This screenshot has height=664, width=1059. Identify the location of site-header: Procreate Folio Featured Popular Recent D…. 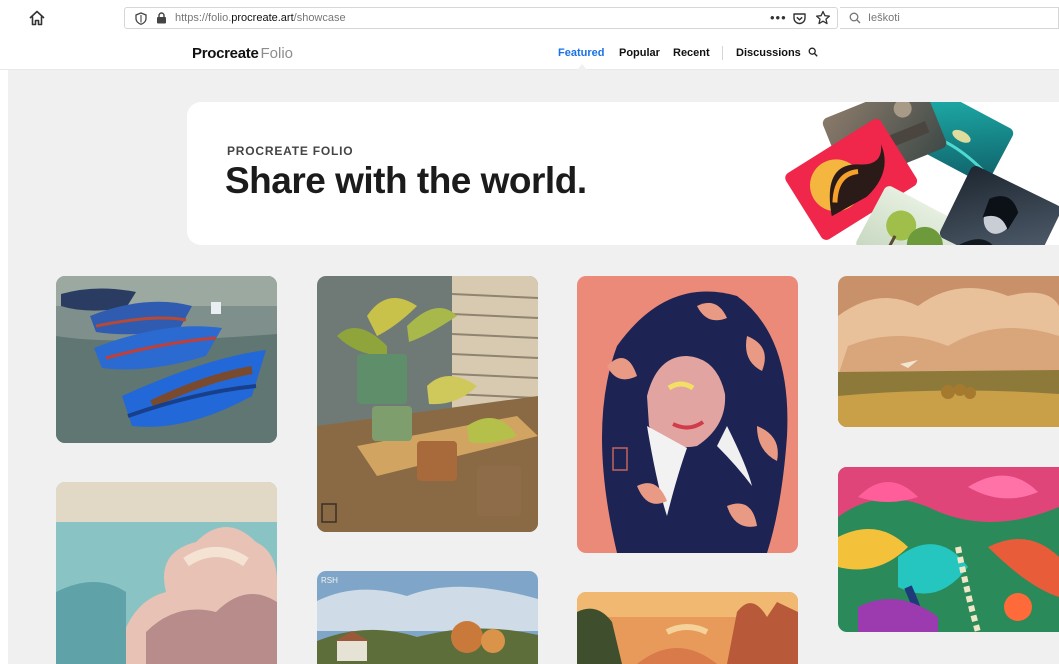
(529, 53).